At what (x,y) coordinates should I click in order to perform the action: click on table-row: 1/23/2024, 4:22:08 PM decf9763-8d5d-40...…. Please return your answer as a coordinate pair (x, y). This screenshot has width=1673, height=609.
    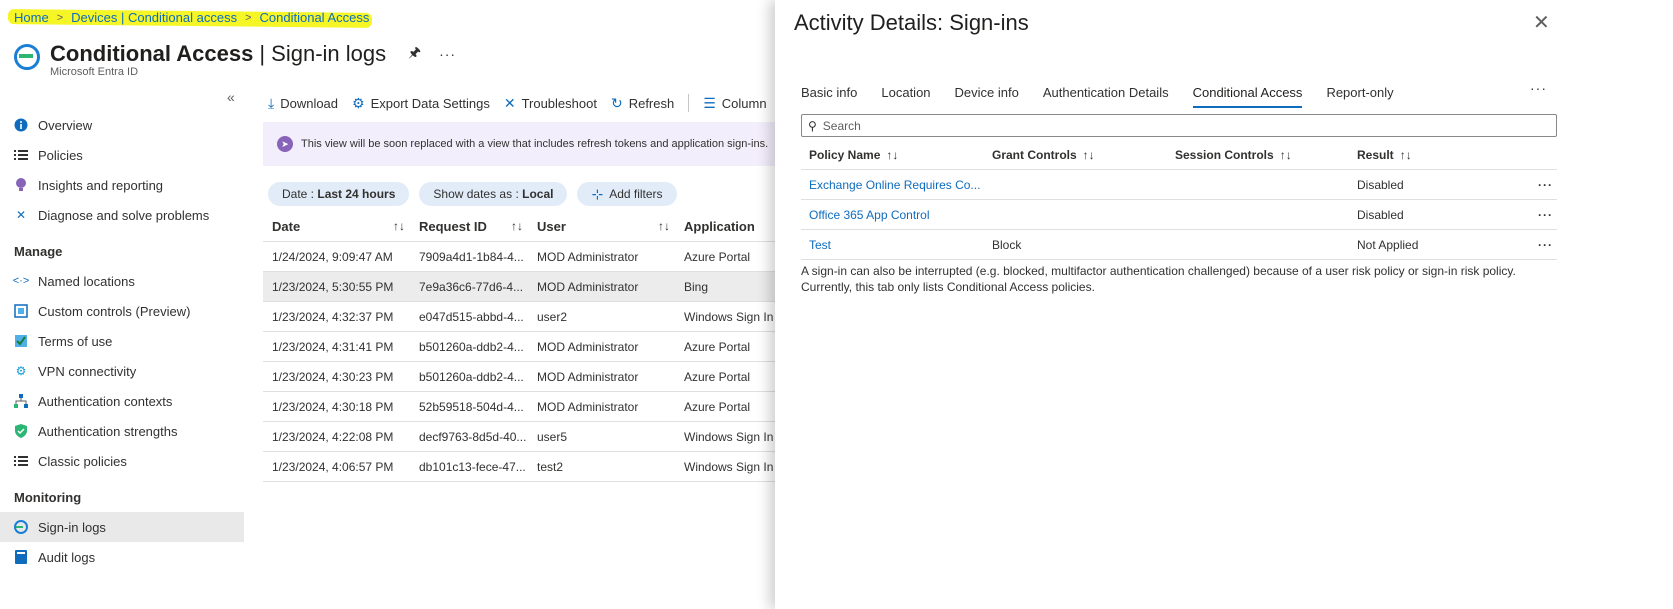
    Looking at the image, I should click on (523, 437).